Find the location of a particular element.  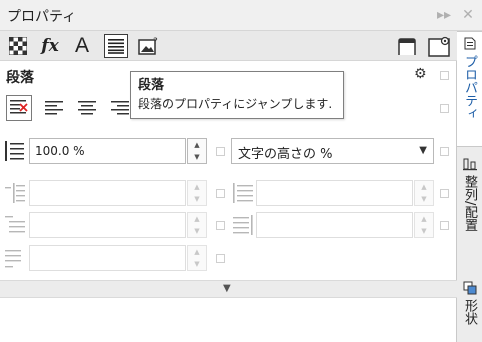

space-after-input is located at coordinates (107, 258).